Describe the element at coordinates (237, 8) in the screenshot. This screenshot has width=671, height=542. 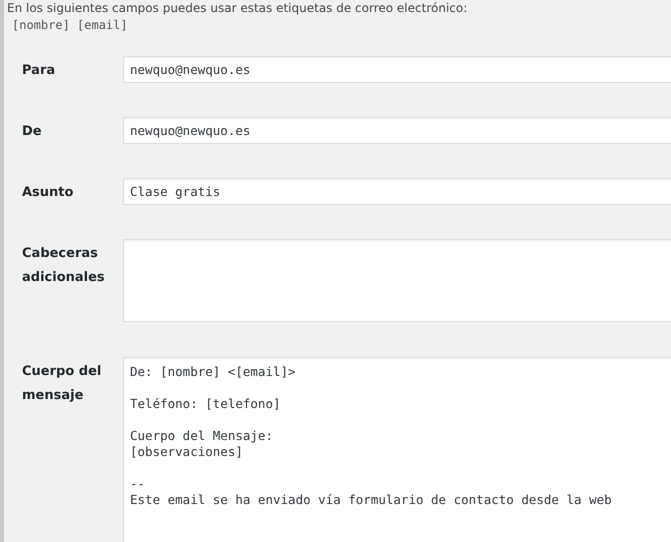
I see `intro-text: En los siguientes campos puedes usar estas etiquetas de correo electrónico:` at that location.